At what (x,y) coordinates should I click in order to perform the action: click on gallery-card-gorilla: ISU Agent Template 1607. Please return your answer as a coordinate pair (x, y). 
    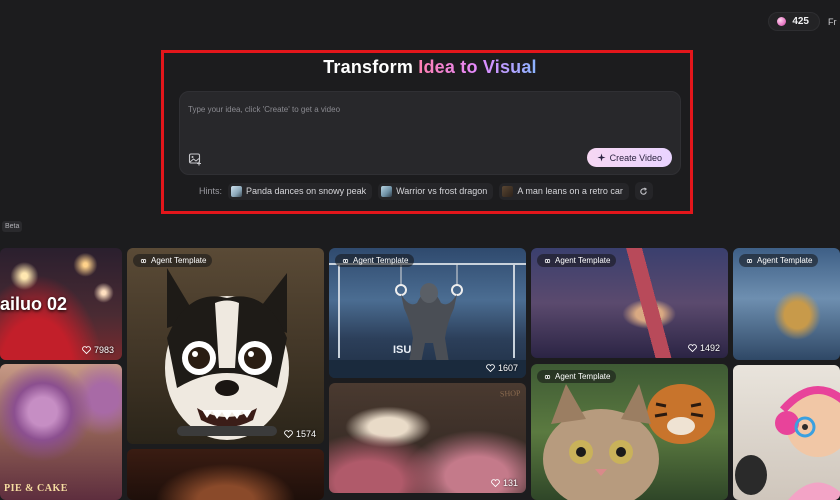
    Looking at the image, I should click on (427, 313).